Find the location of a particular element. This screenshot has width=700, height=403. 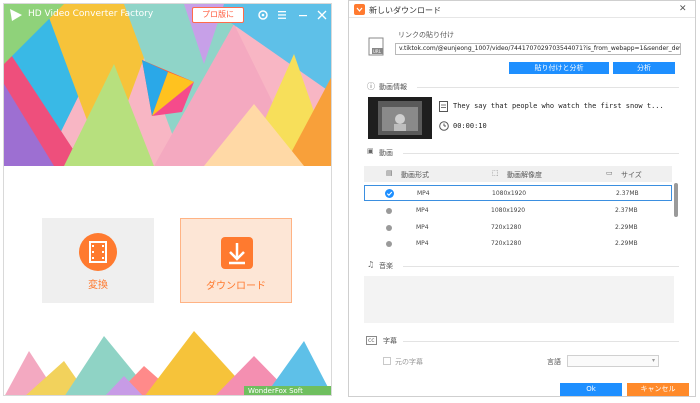

download-icon is located at coordinates (237, 253).